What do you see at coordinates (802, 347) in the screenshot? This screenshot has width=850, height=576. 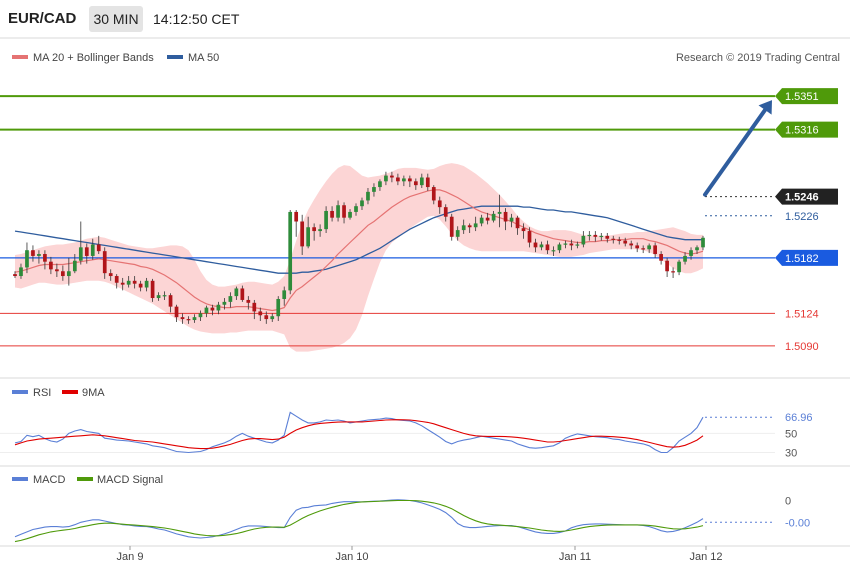 I see `price-label-stop: 1.5090` at bounding box center [802, 347].